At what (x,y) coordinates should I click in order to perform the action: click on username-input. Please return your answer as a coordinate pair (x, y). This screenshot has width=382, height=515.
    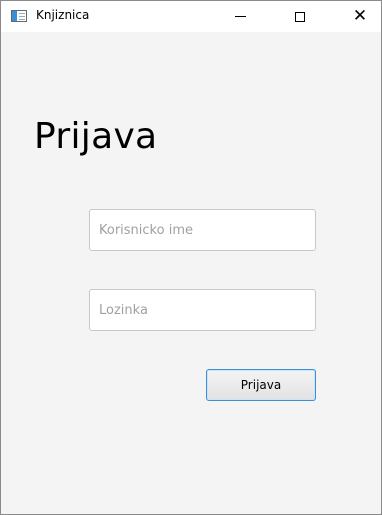
    Looking at the image, I should click on (202, 230).